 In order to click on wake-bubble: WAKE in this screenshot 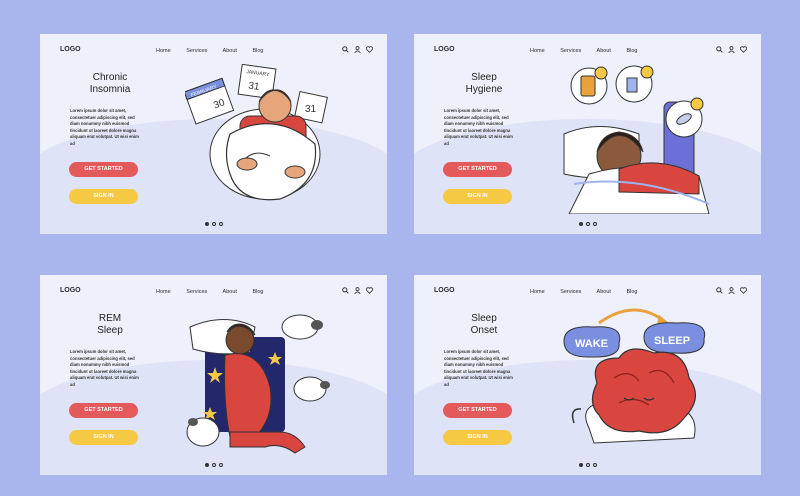, I will do `click(592, 342)`.